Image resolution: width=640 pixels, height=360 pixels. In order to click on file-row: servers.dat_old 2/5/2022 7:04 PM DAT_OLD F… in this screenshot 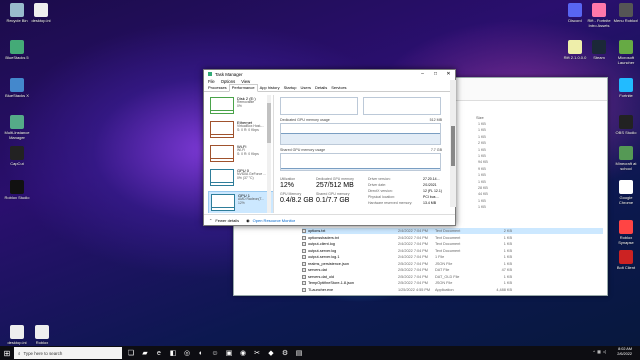, I will do `click(452, 277)`.